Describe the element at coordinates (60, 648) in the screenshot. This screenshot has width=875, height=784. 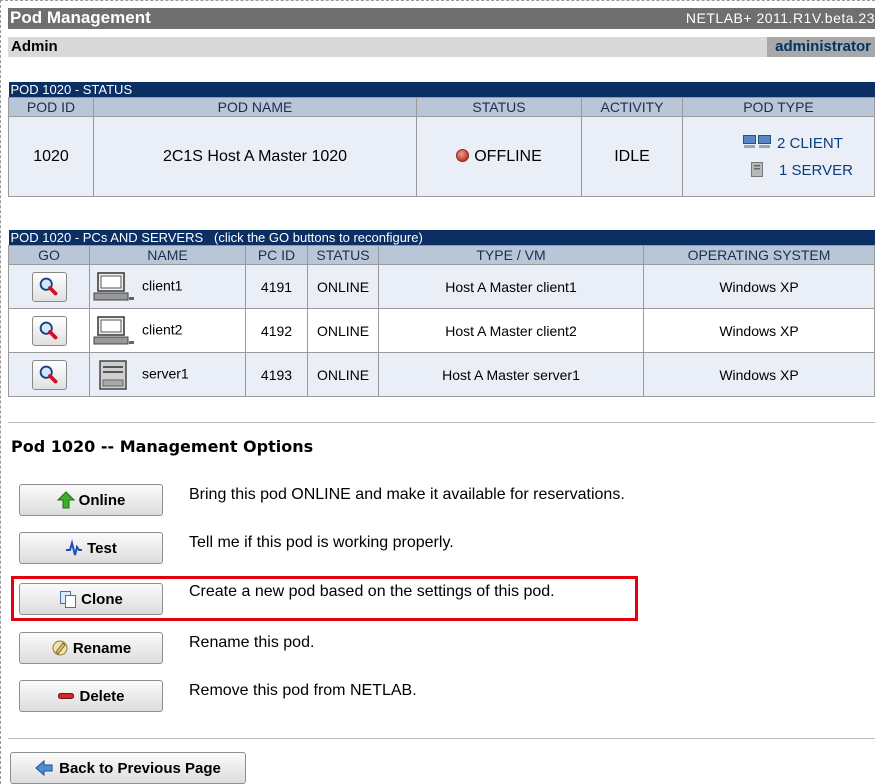
I see `rename-icon` at that location.